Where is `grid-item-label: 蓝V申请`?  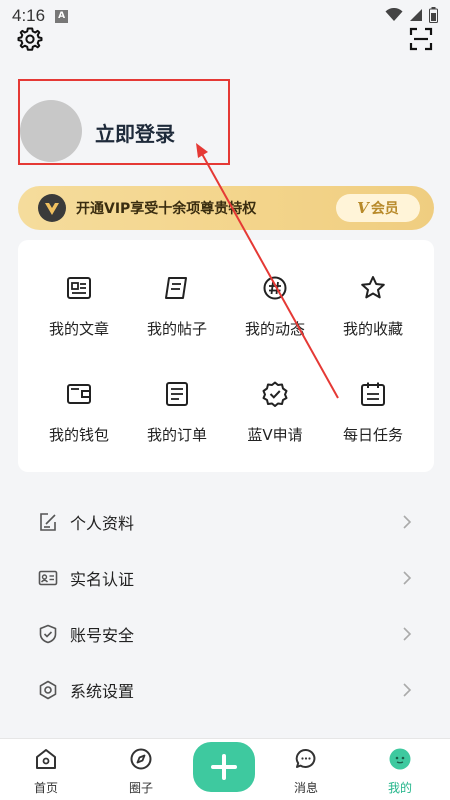
grid-item-label: 蓝V申请 is located at coordinates (275, 435).